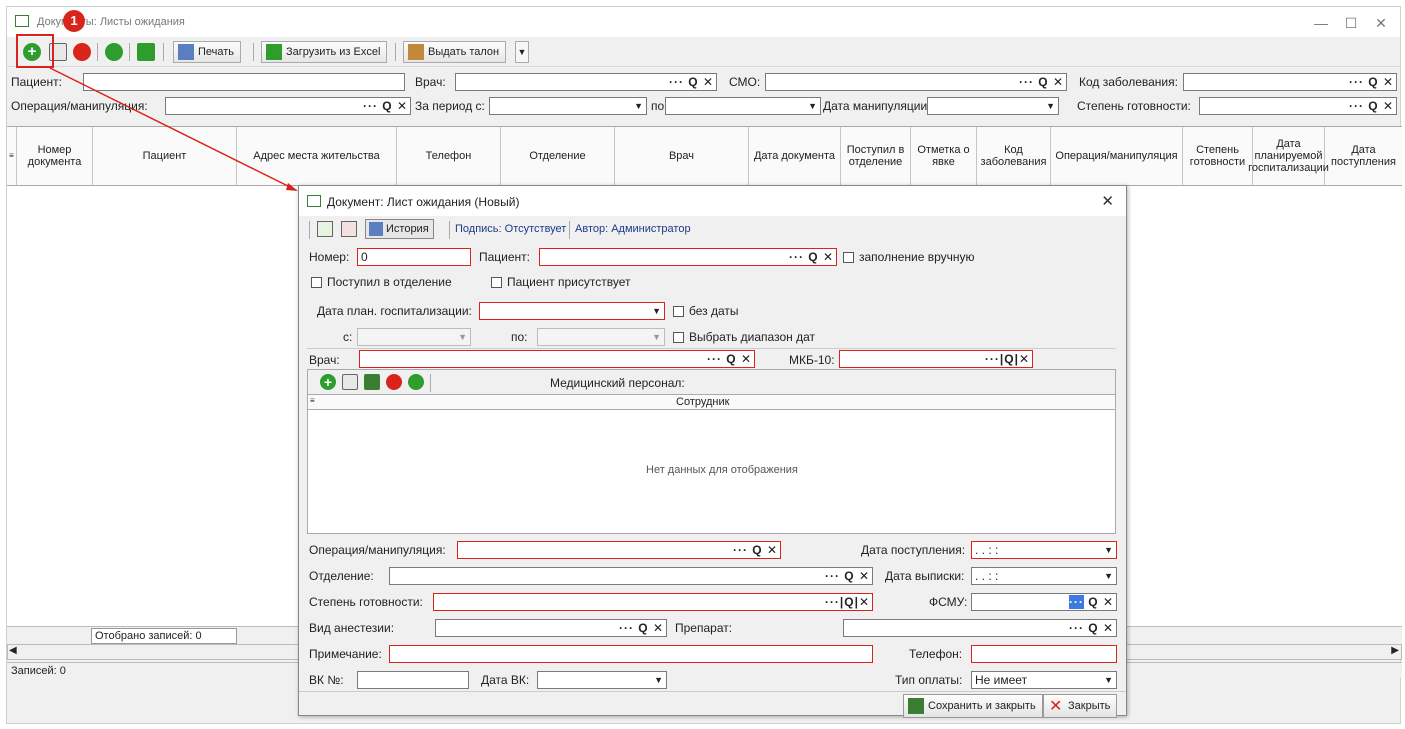  Describe the element at coordinates (1044, 550) in the screenshot. I see `admit-date-input: . . : : ▼` at that location.